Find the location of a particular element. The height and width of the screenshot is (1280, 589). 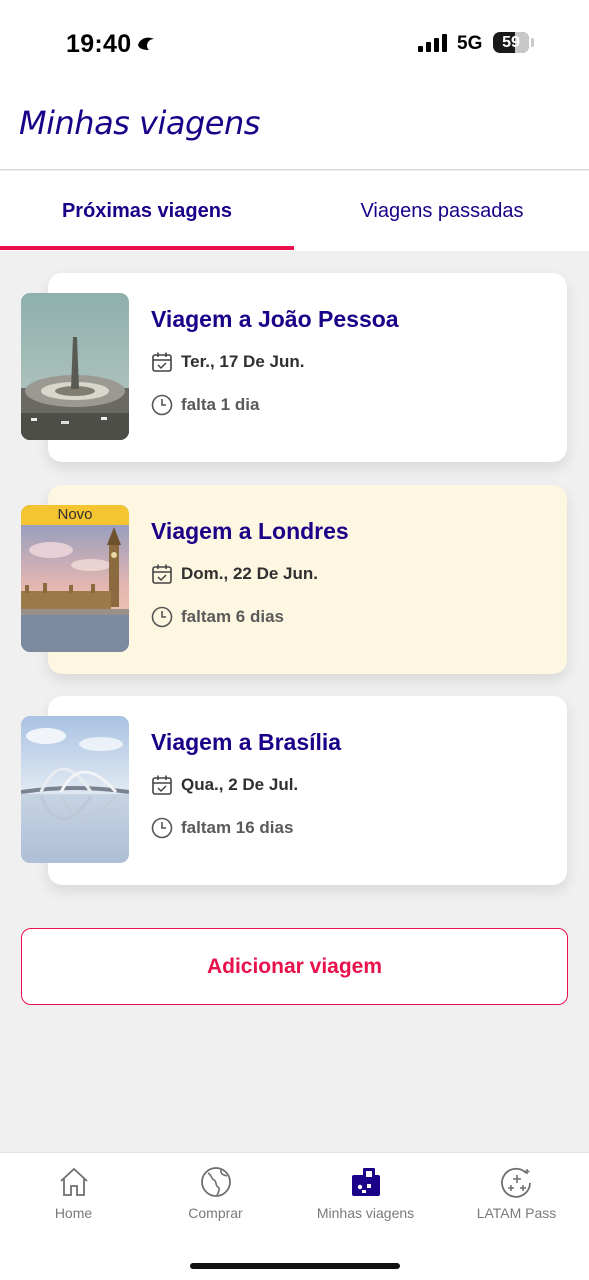

trip-image-londres: Novo is located at coordinates (75, 578).